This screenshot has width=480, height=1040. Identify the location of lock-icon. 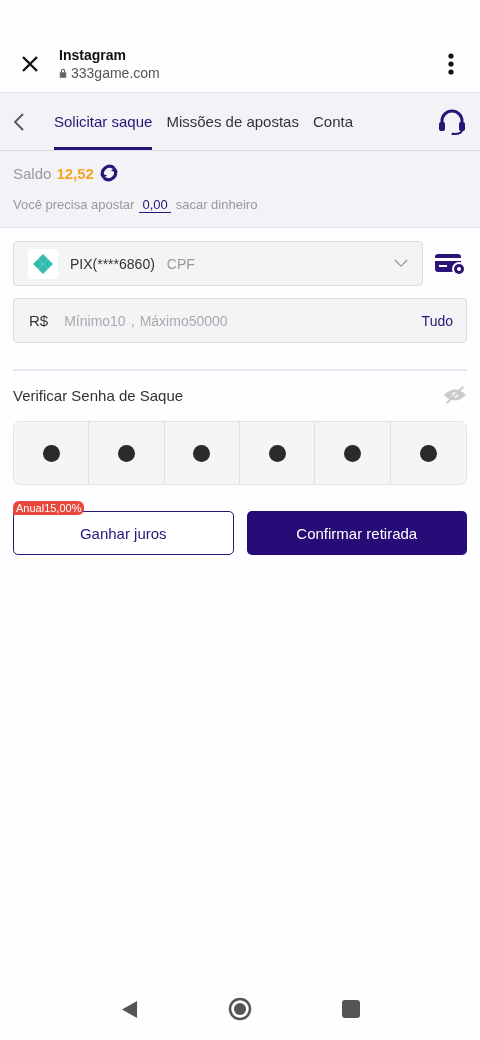
(63, 73).